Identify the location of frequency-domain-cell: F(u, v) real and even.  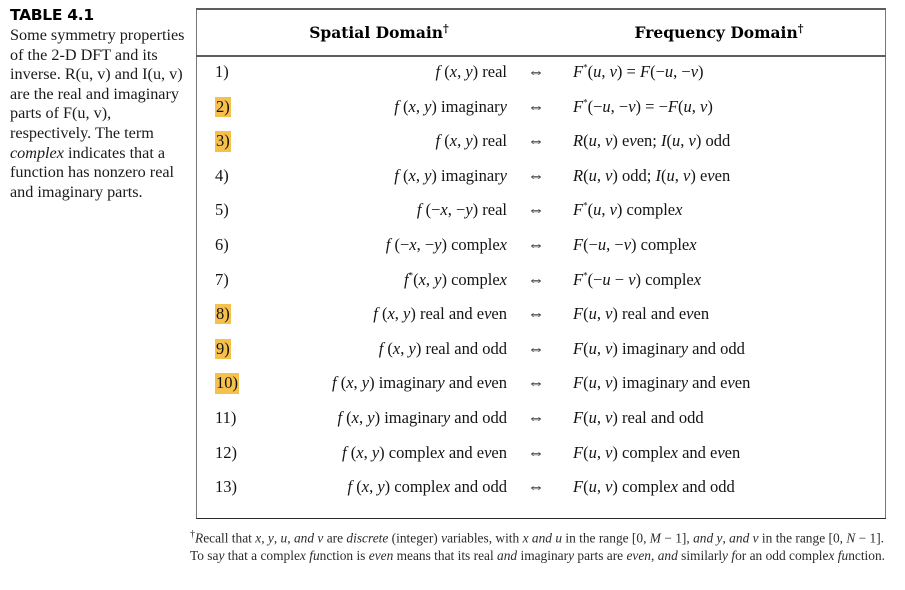
(641, 314).